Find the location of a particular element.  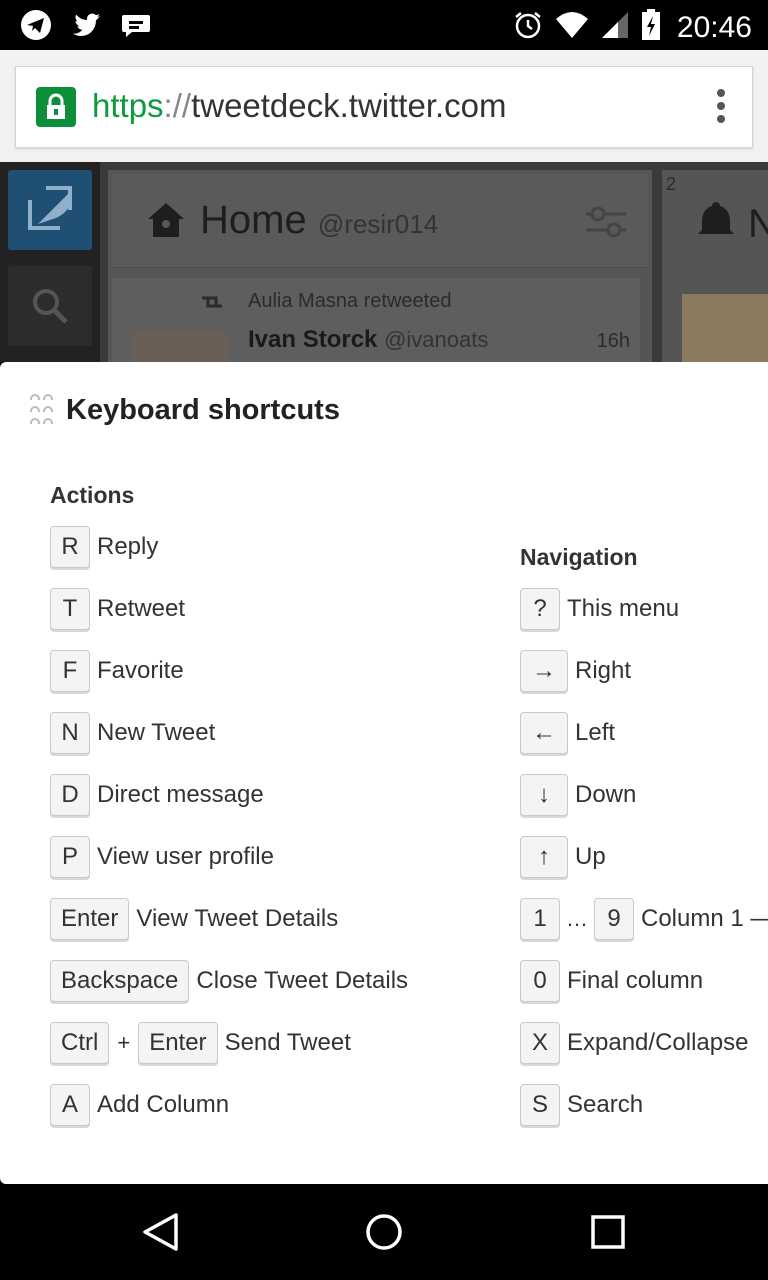

retweet-icon is located at coordinates (212, 304).